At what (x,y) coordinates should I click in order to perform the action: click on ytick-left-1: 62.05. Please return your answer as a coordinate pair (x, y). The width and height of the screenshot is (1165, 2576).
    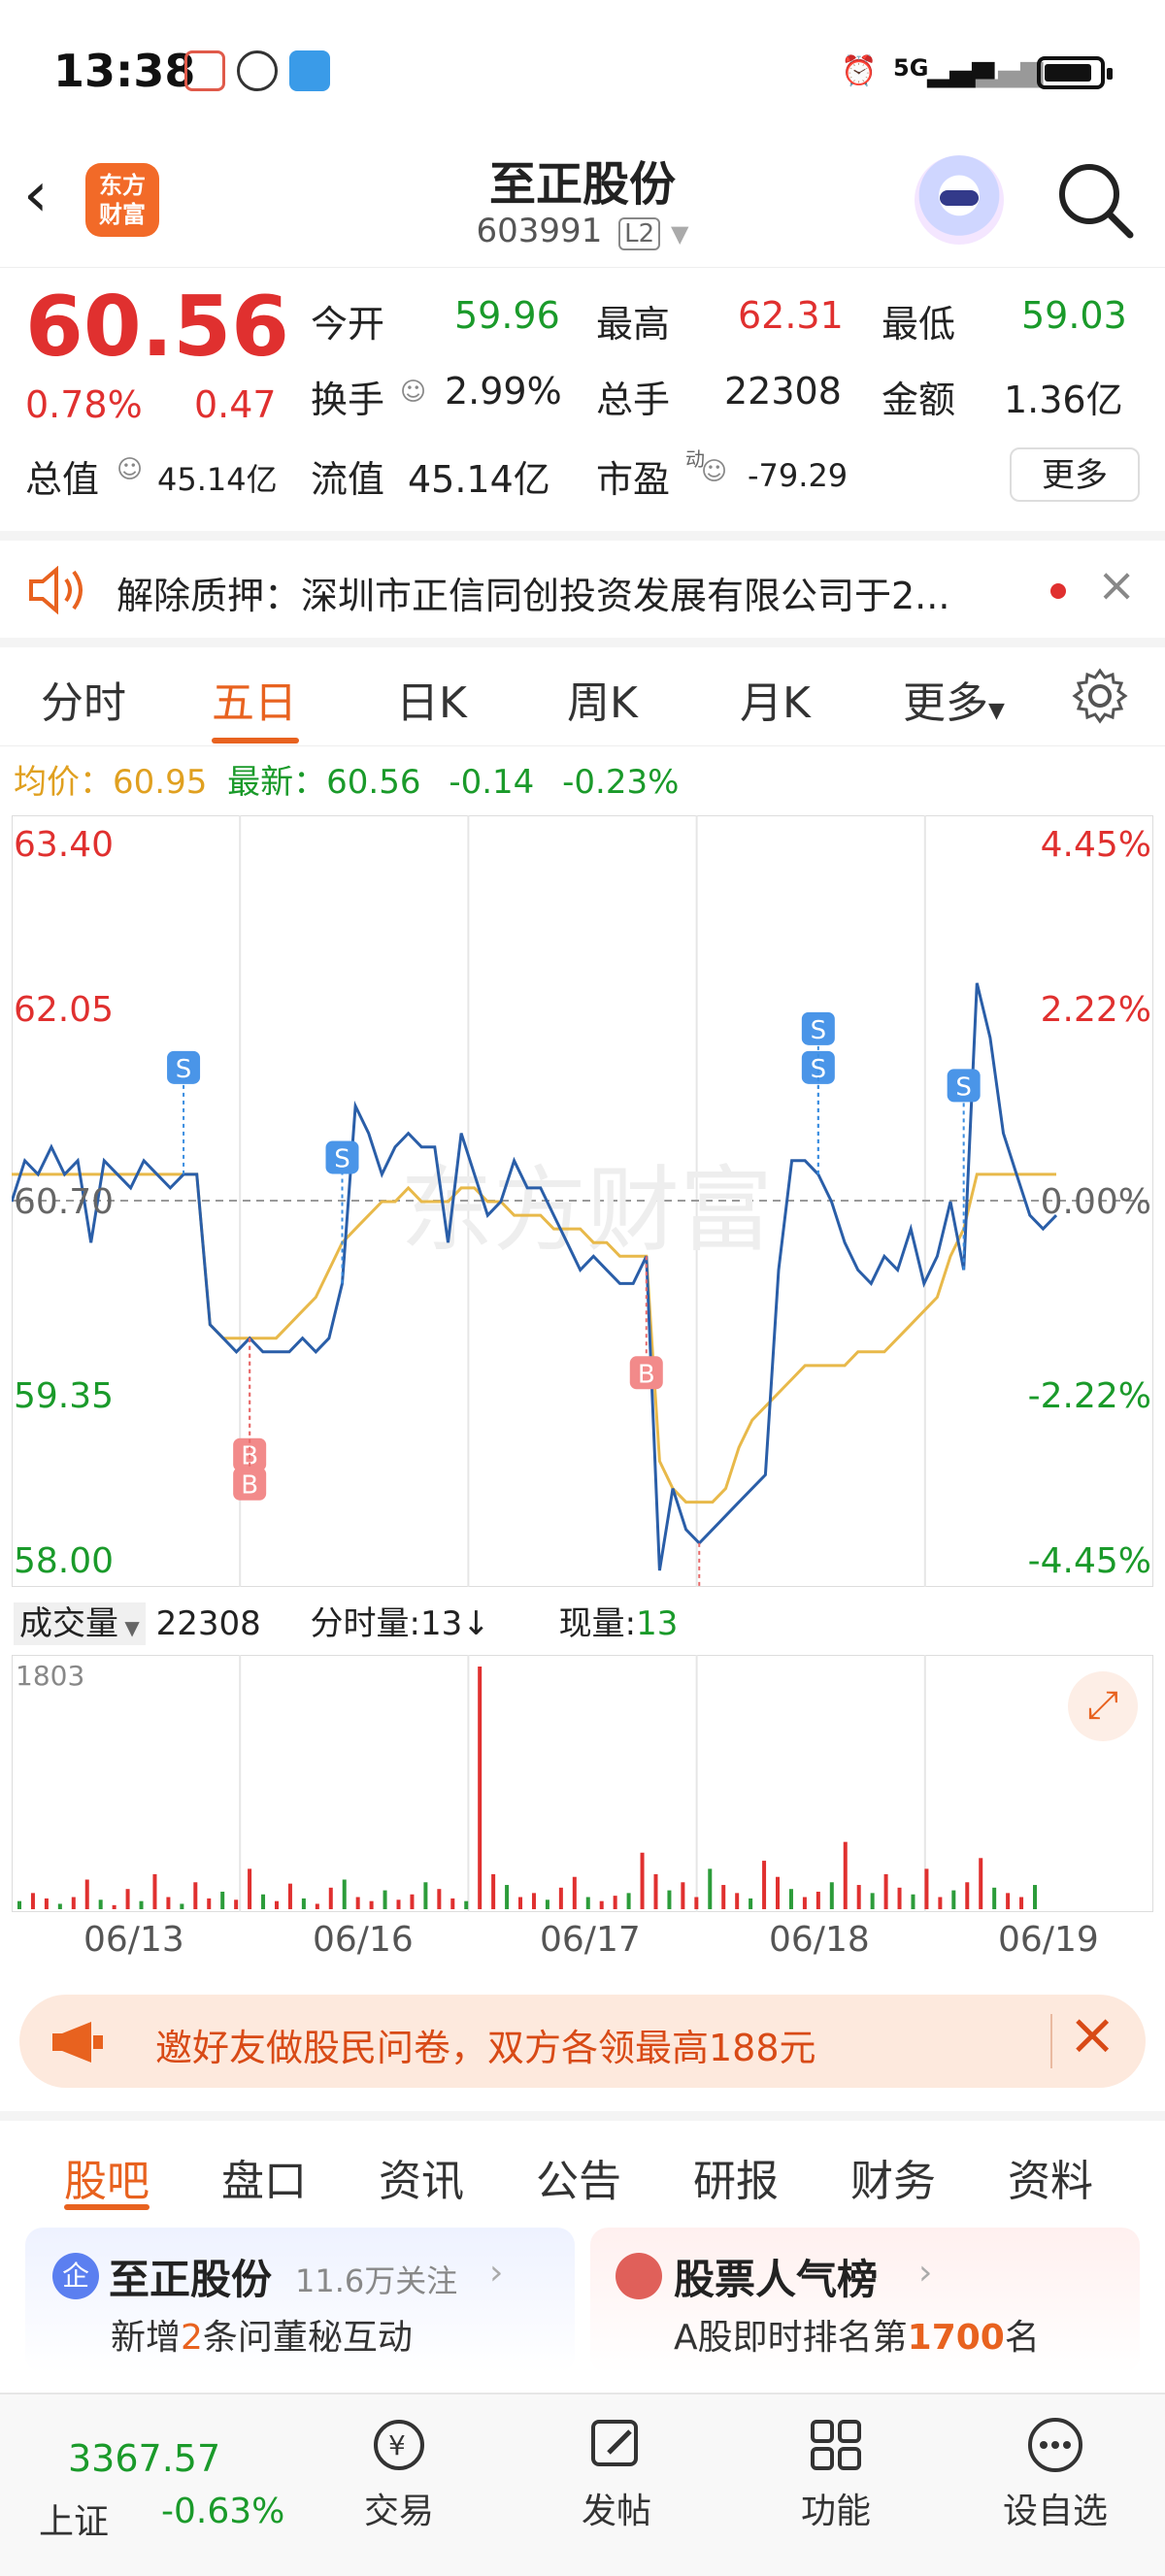
    Looking at the image, I should click on (64, 1010).